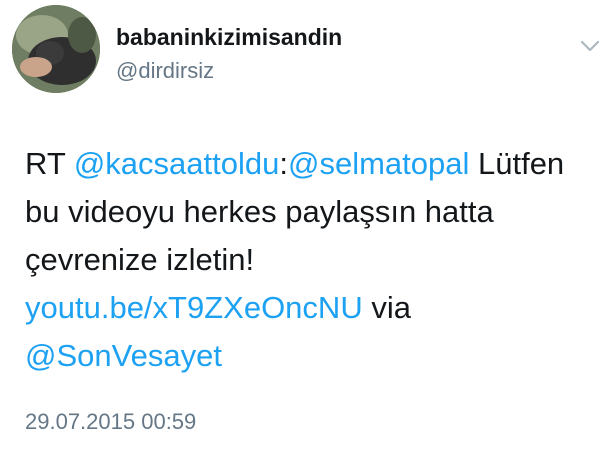 Image resolution: width=616 pixels, height=455 pixels. I want to click on colon-text: :, so click(283, 163).